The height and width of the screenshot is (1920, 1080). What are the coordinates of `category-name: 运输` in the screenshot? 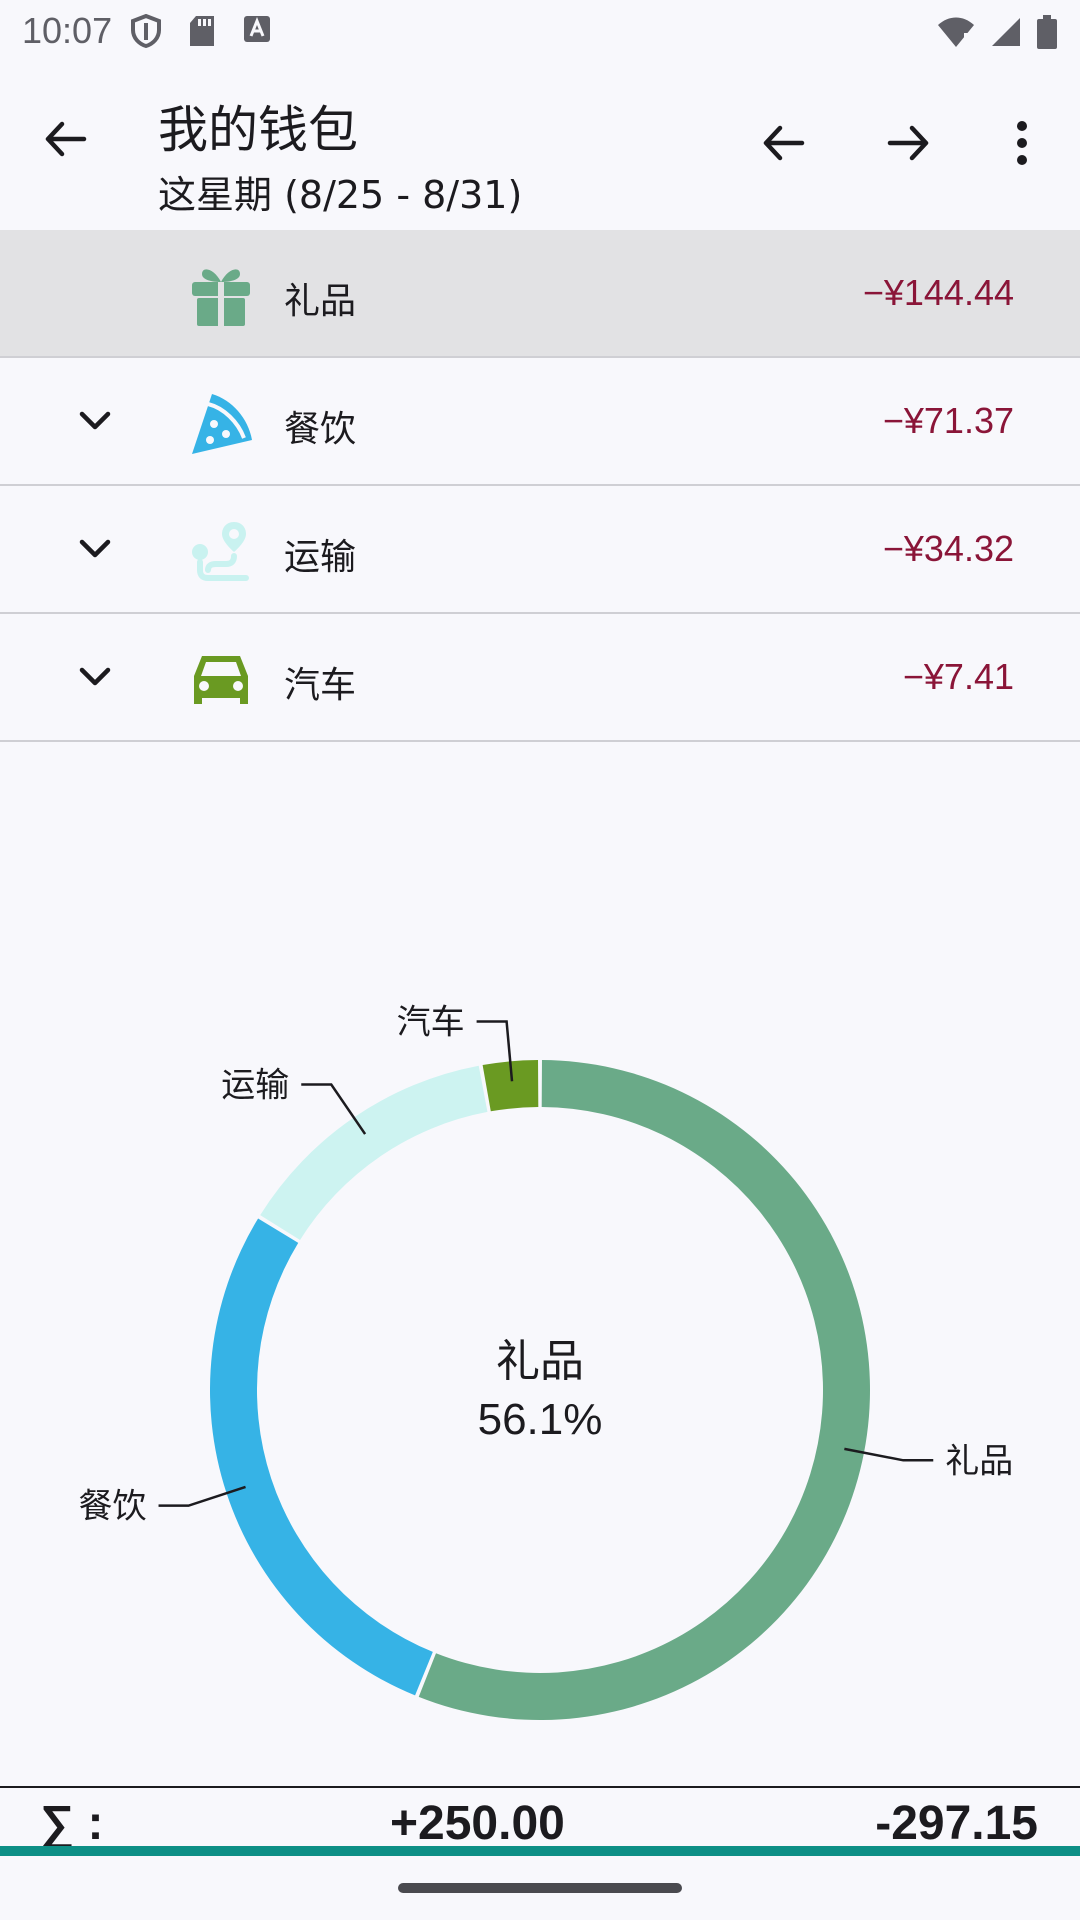 It's located at (320, 557).